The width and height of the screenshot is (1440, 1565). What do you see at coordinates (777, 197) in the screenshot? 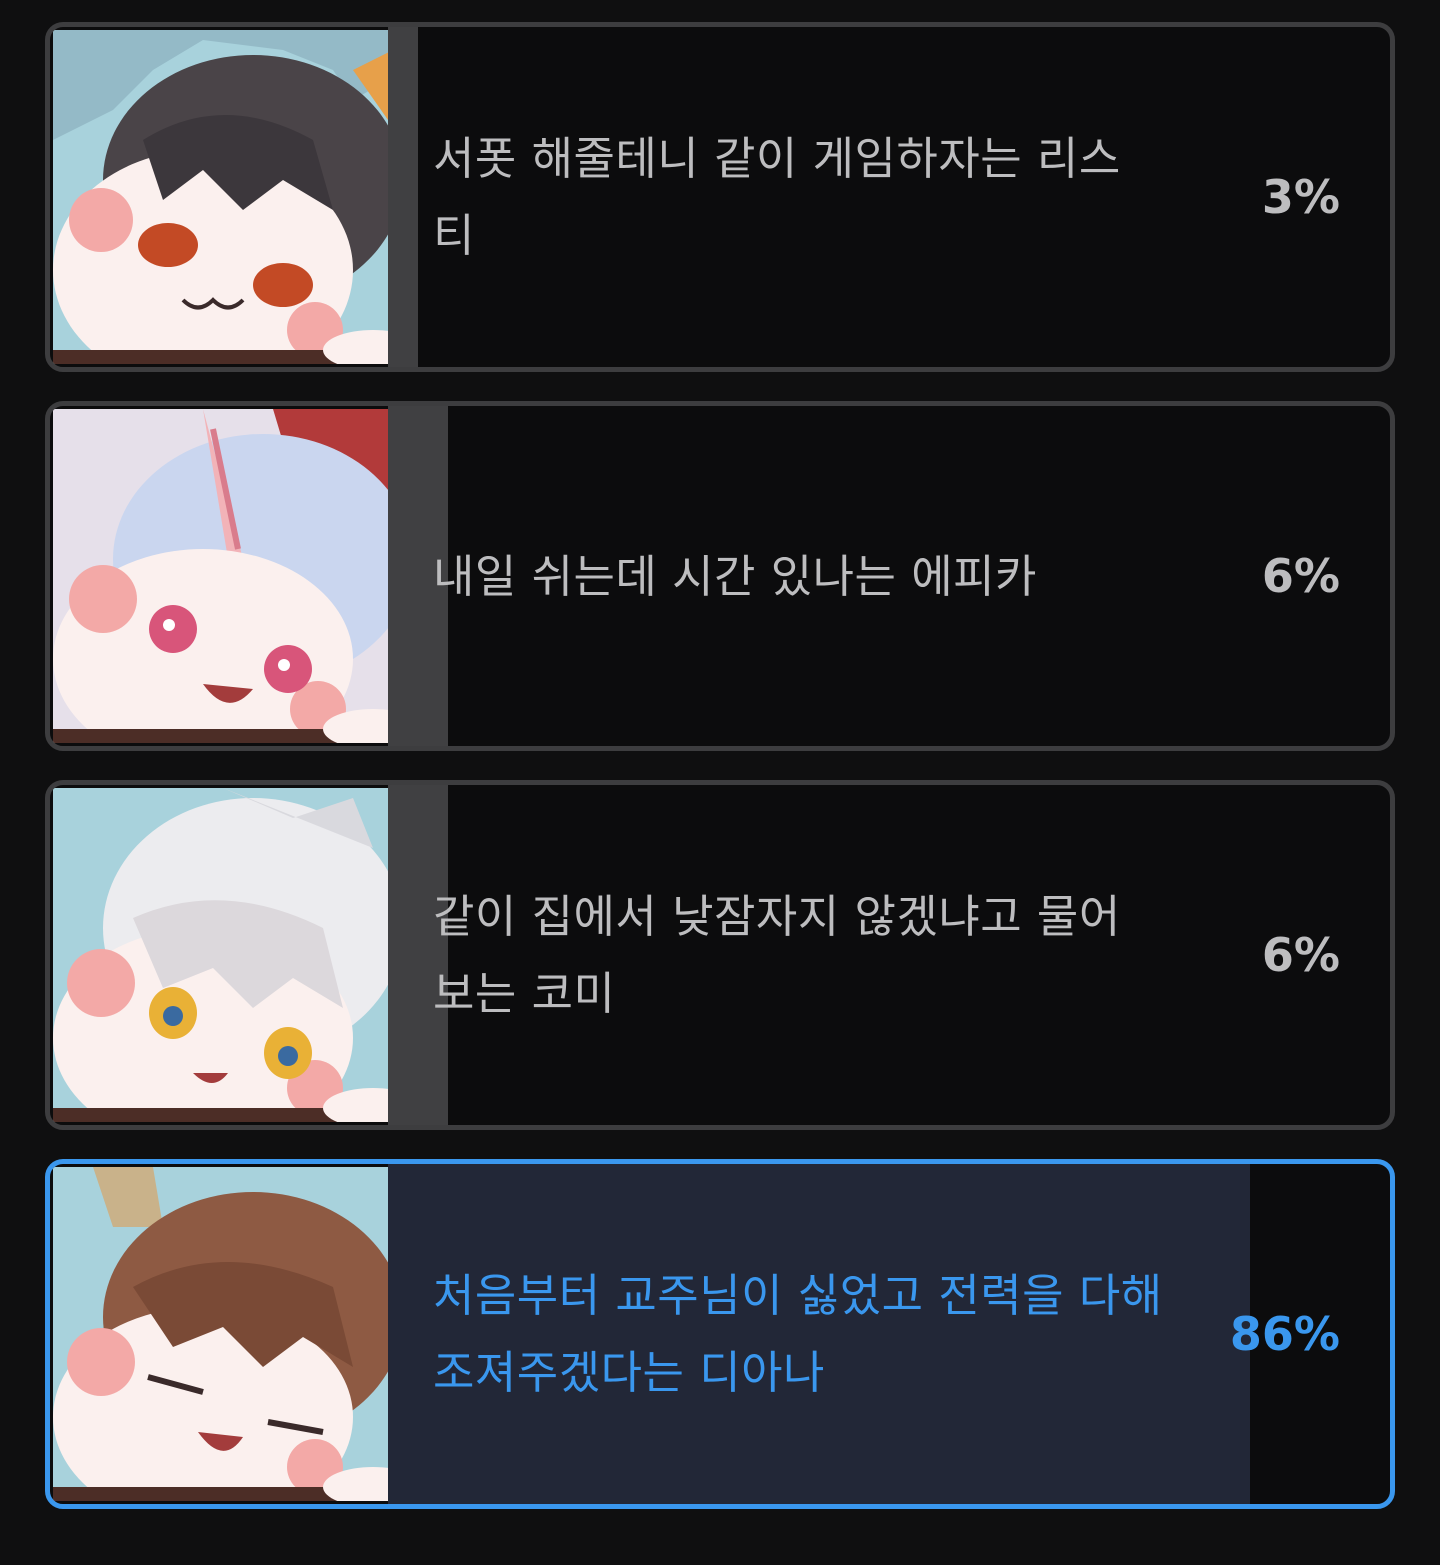
I see `option-label: 서폿 해줄테니 같이 게임하자는 리스티` at bounding box center [777, 197].